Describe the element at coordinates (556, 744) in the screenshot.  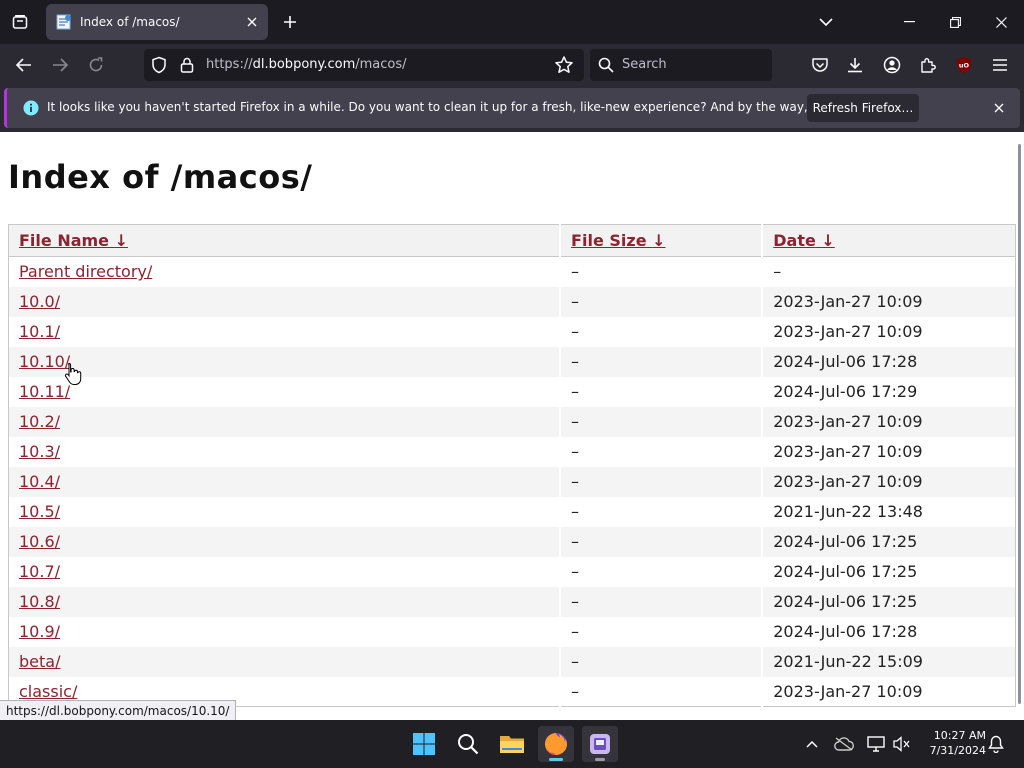
I see `firefox-icon` at that location.